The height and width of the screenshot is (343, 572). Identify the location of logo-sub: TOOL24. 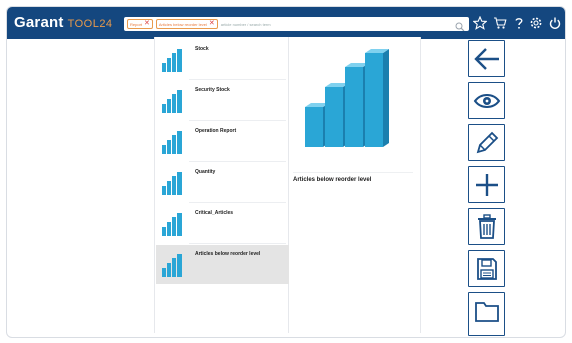
(90, 24).